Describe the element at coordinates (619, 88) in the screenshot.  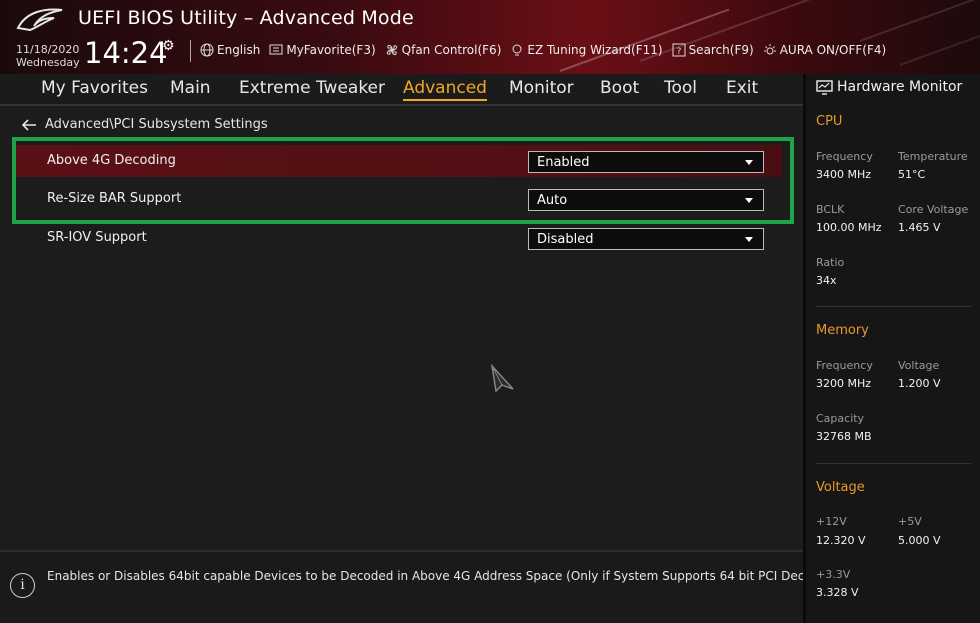
I see `tab-boot: Boot` at that location.